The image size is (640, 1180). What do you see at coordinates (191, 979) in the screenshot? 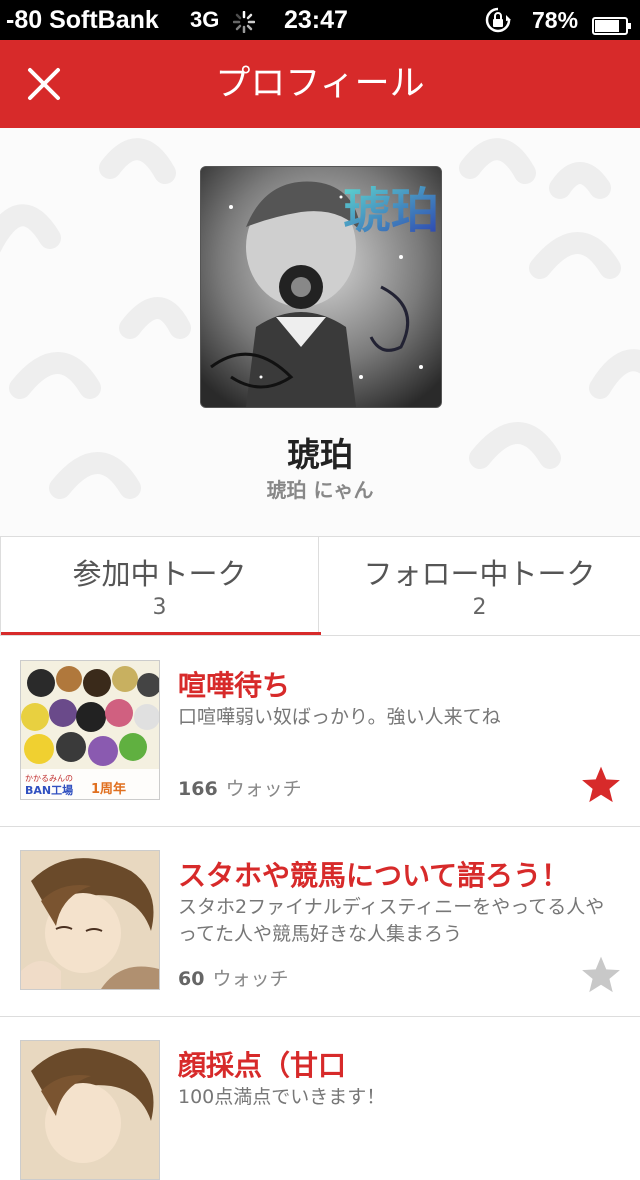
I see `watch-count-number: 60` at bounding box center [191, 979].